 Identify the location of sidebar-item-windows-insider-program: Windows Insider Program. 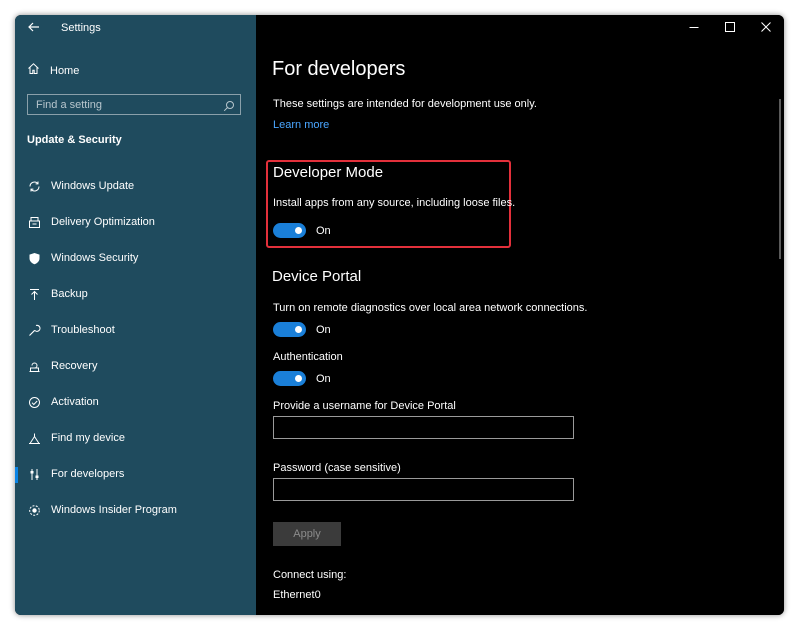
(135, 510).